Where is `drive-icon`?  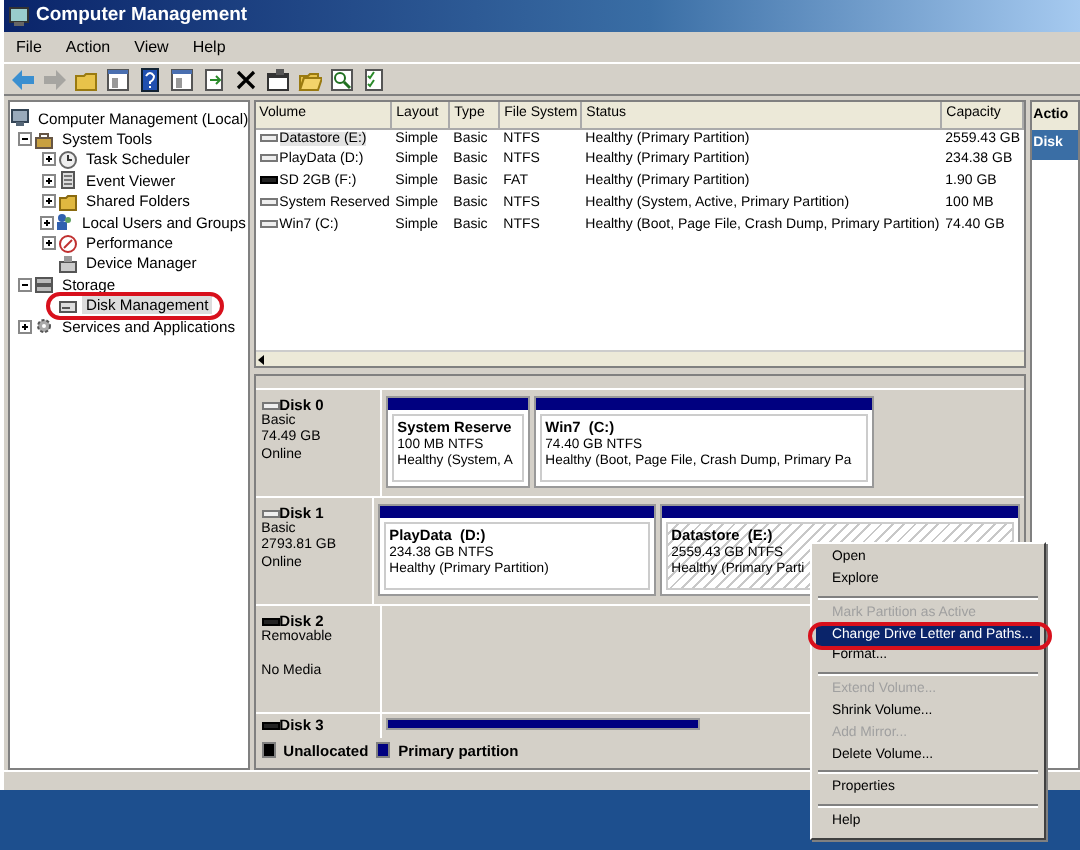 drive-icon is located at coordinates (68, 305).